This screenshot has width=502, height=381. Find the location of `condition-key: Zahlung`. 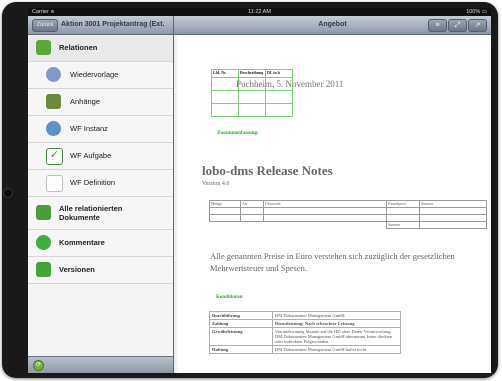

condition-key: Zahlung is located at coordinates (241, 323).